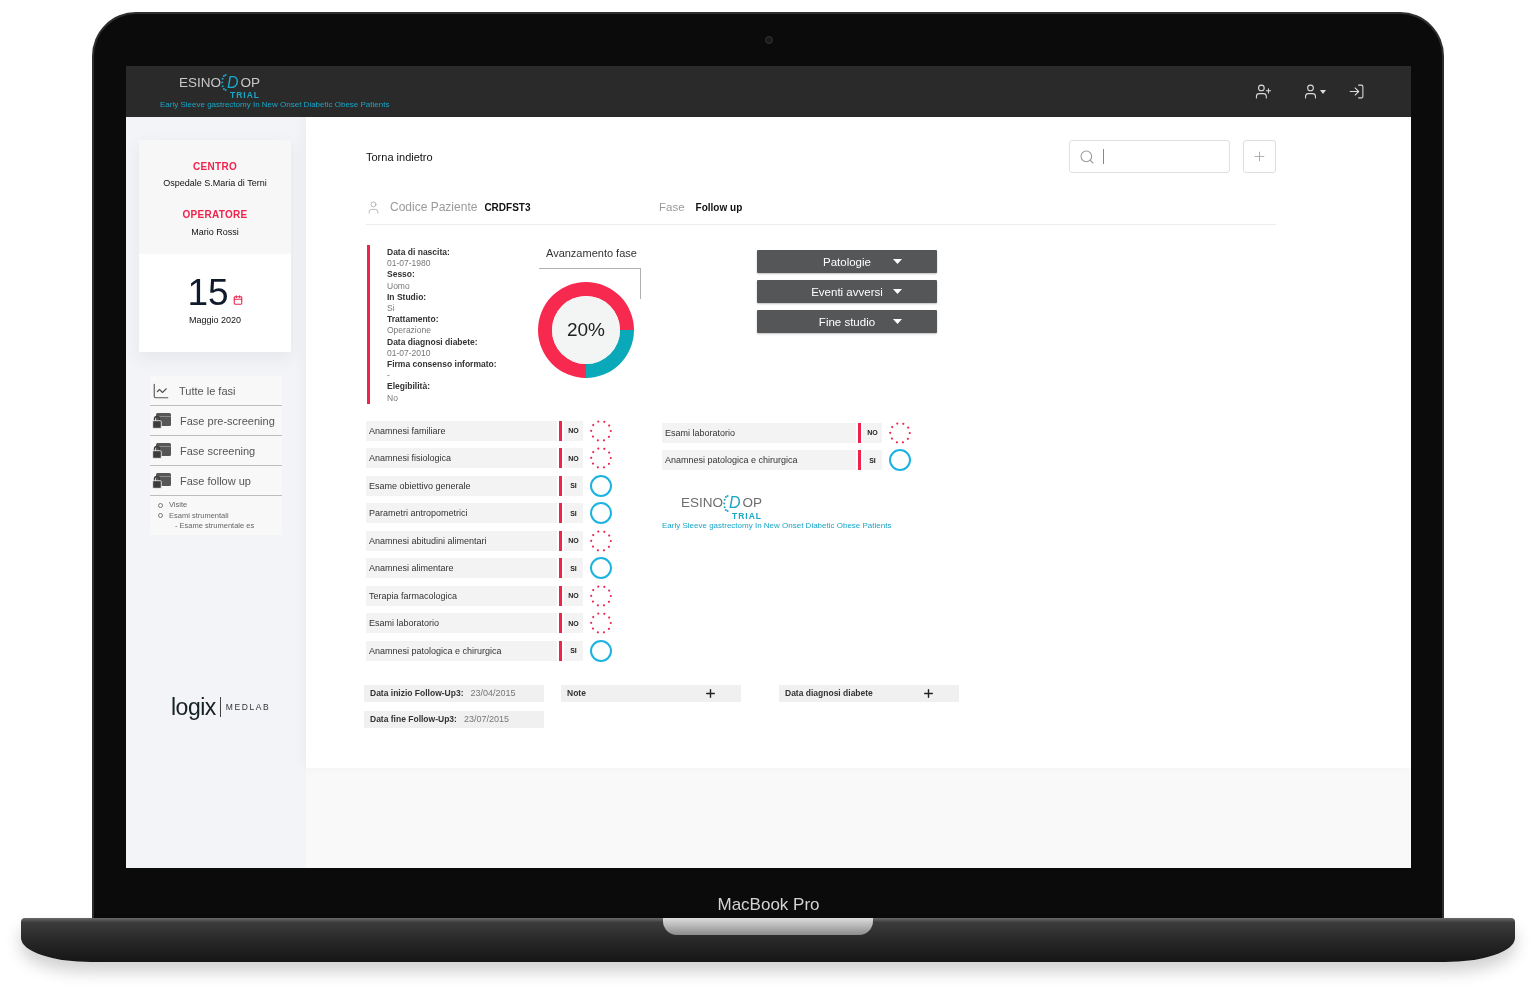 This screenshot has height=1006, width=1536. Describe the element at coordinates (401, 275) in the screenshot. I see `detail-label: Sesso:` at that location.